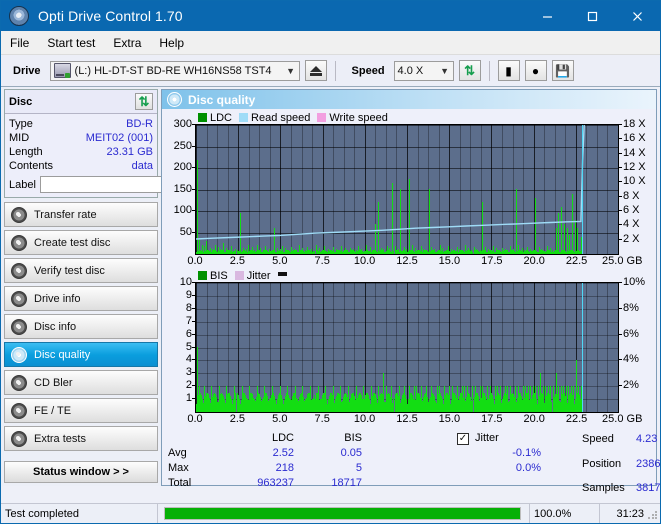 This screenshot has width=661, height=524. What do you see at coordinates (631, 359) in the screenshot?
I see `y2-tick-label: 4%` at bounding box center [631, 359].